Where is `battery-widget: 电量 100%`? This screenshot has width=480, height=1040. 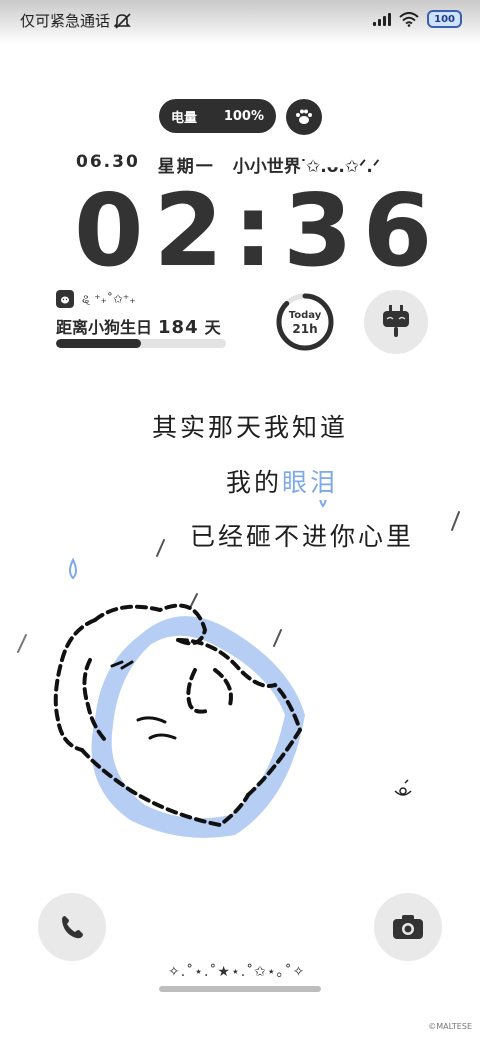 battery-widget: 电量 100% is located at coordinates (217, 116).